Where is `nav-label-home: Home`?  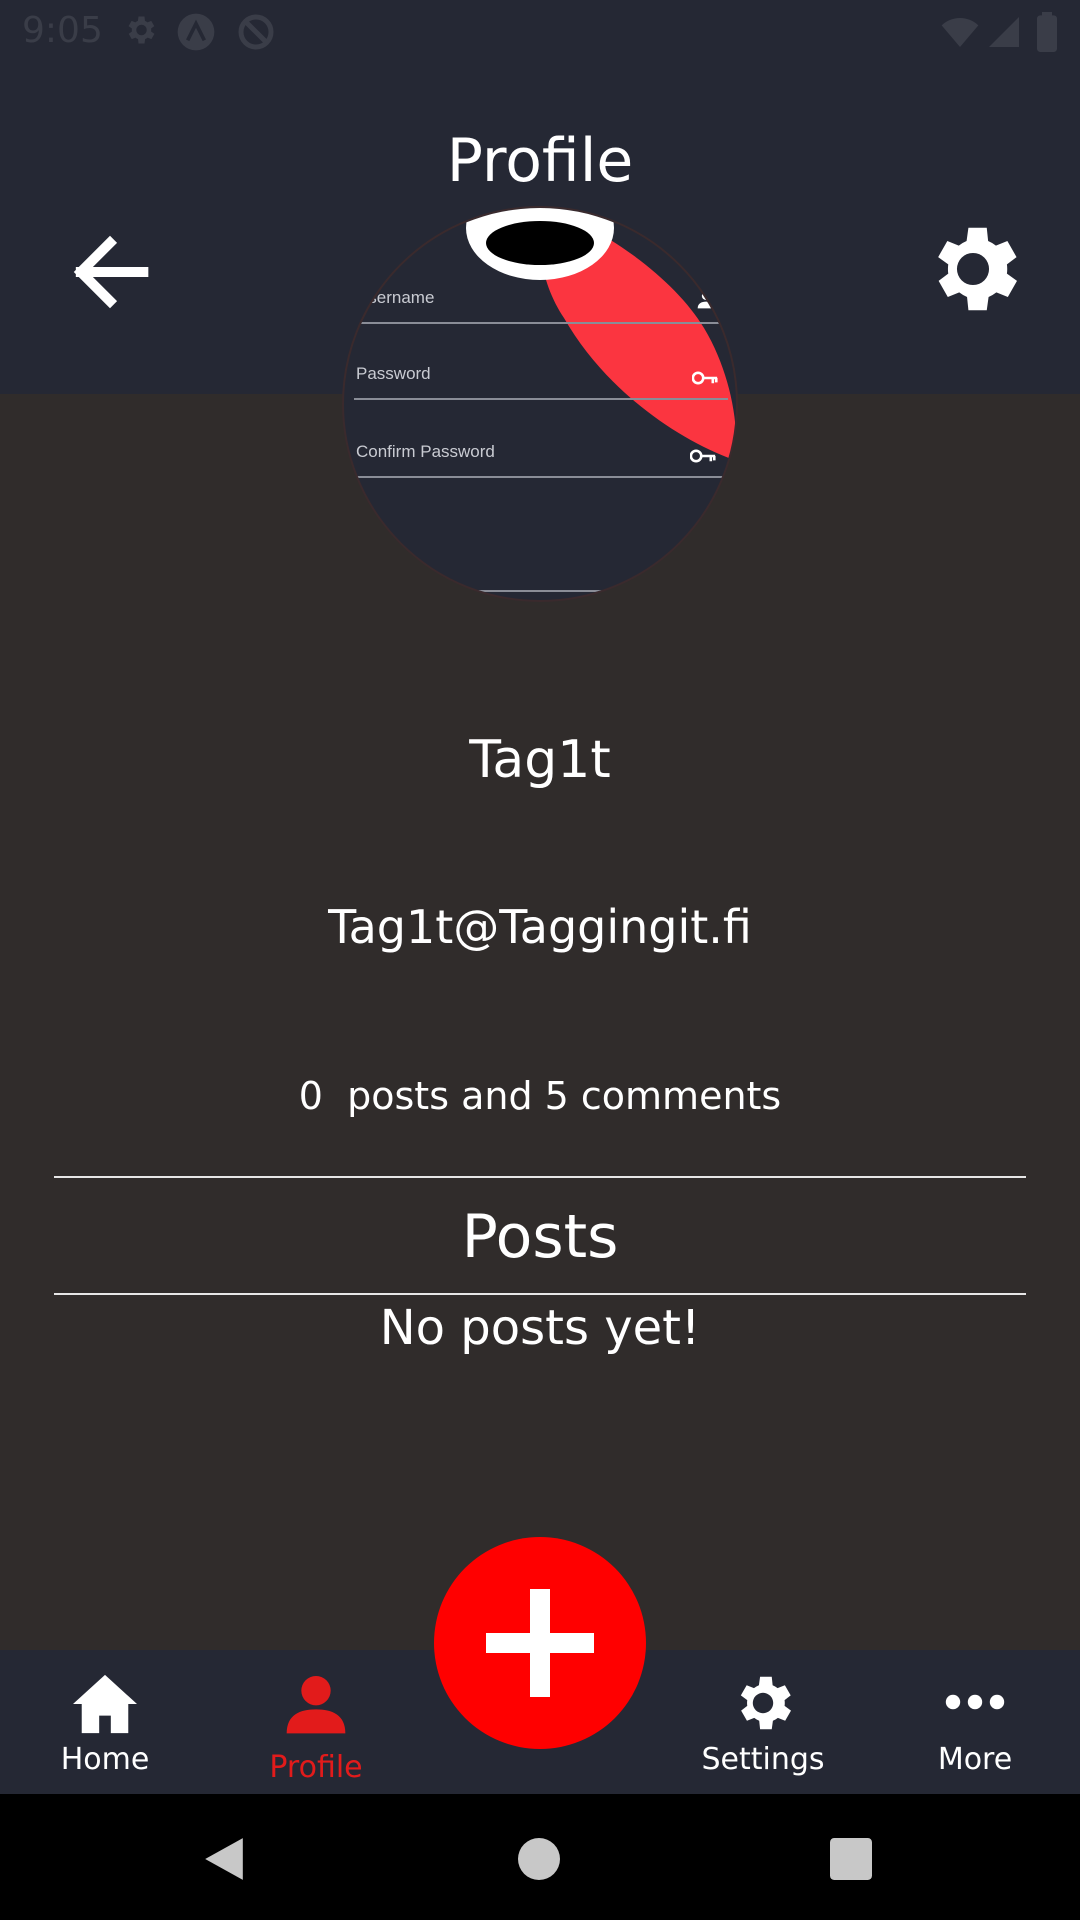 nav-label-home: Home is located at coordinates (105, 1759).